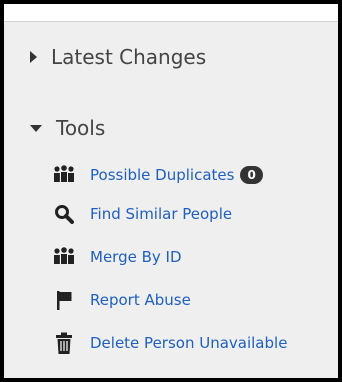 The width and height of the screenshot is (342, 382). I want to click on tool-delete-person-label: Delete Person Unavailable, so click(189, 343).